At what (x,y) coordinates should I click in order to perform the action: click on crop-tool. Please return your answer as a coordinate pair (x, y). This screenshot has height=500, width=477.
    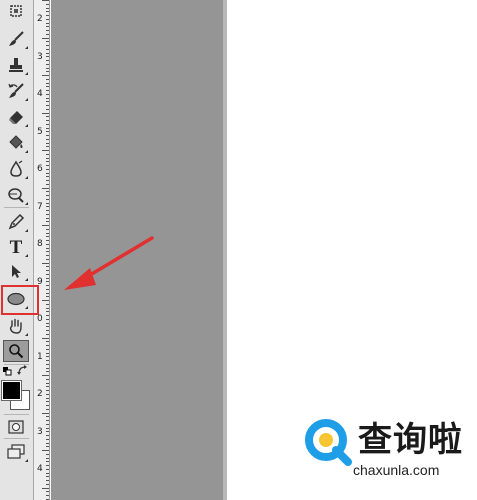
    Looking at the image, I should click on (16, 11).